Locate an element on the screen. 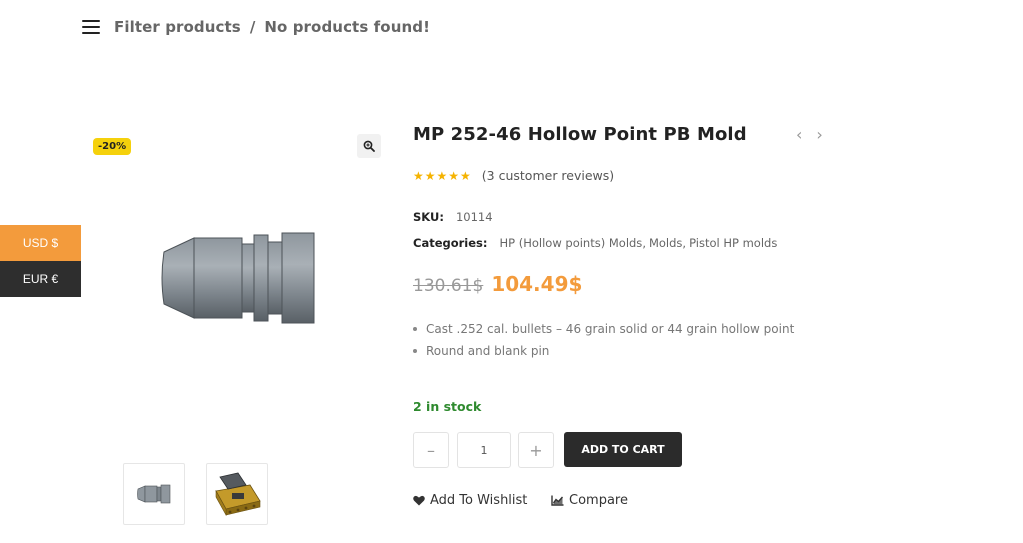  product-rating: ★★★★★ (3 customer reviews) is located at coordinates (513, 175).